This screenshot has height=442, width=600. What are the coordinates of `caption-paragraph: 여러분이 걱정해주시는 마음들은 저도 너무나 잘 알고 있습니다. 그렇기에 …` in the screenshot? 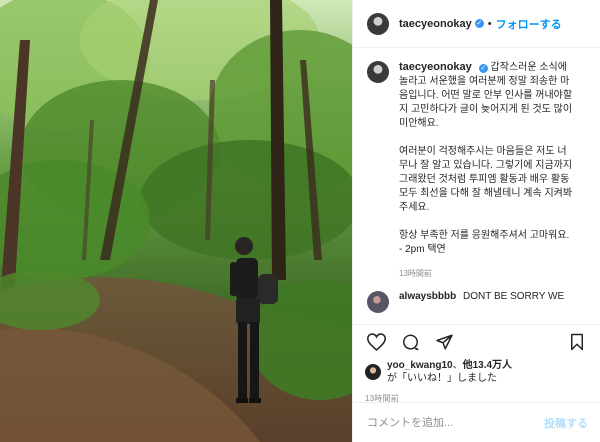 It's located at (487, 179).